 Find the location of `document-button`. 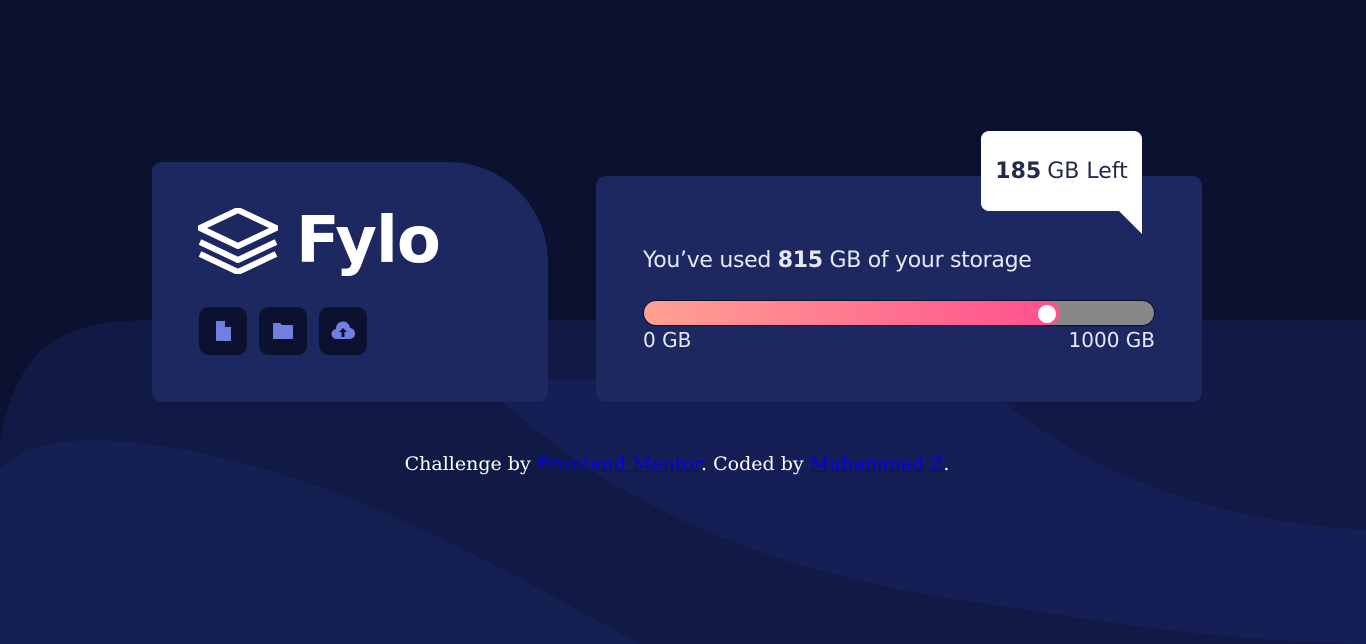

document-button is located at coordinates (223, 331).